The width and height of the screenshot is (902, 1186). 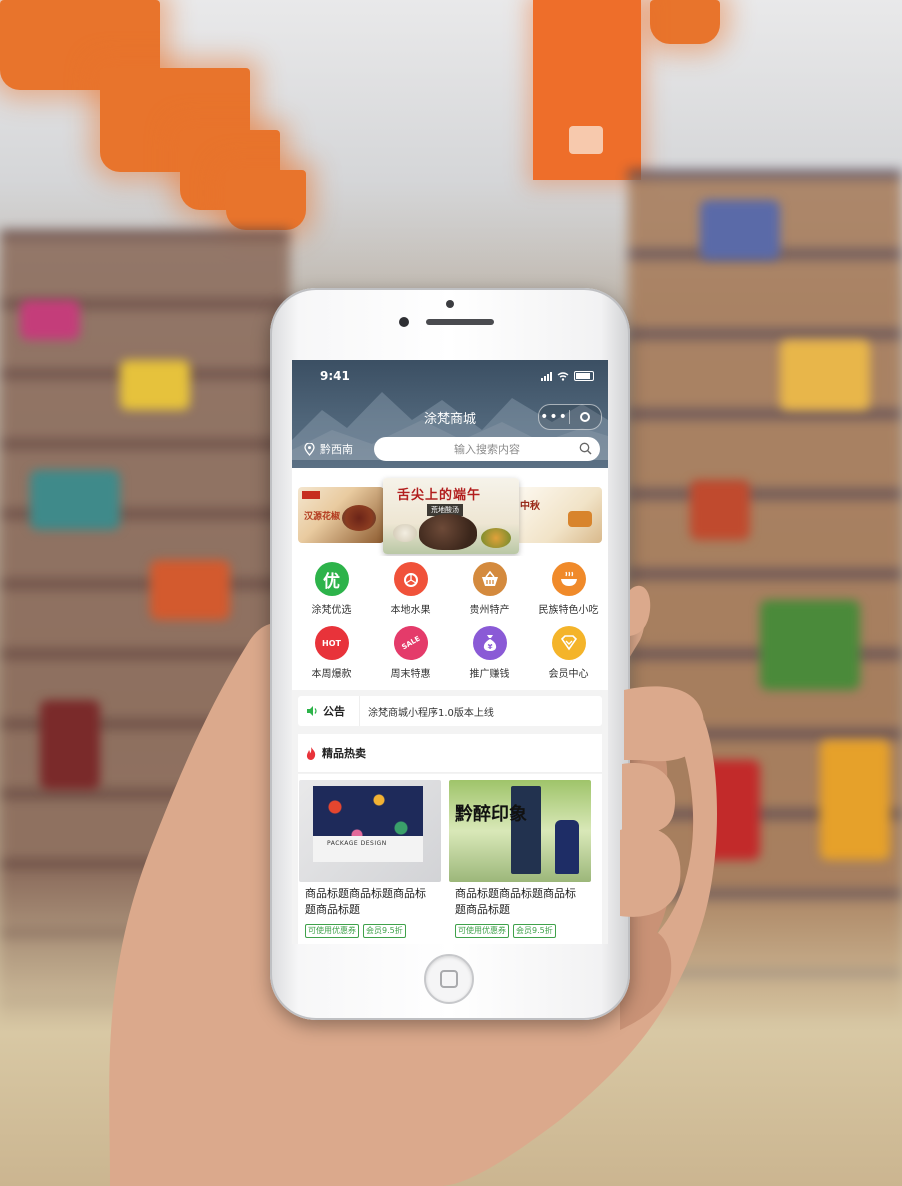 What do you see at coordinates (546, 376) in the screenshot?
I see `signal-icon` at bounding box center [546, 376].